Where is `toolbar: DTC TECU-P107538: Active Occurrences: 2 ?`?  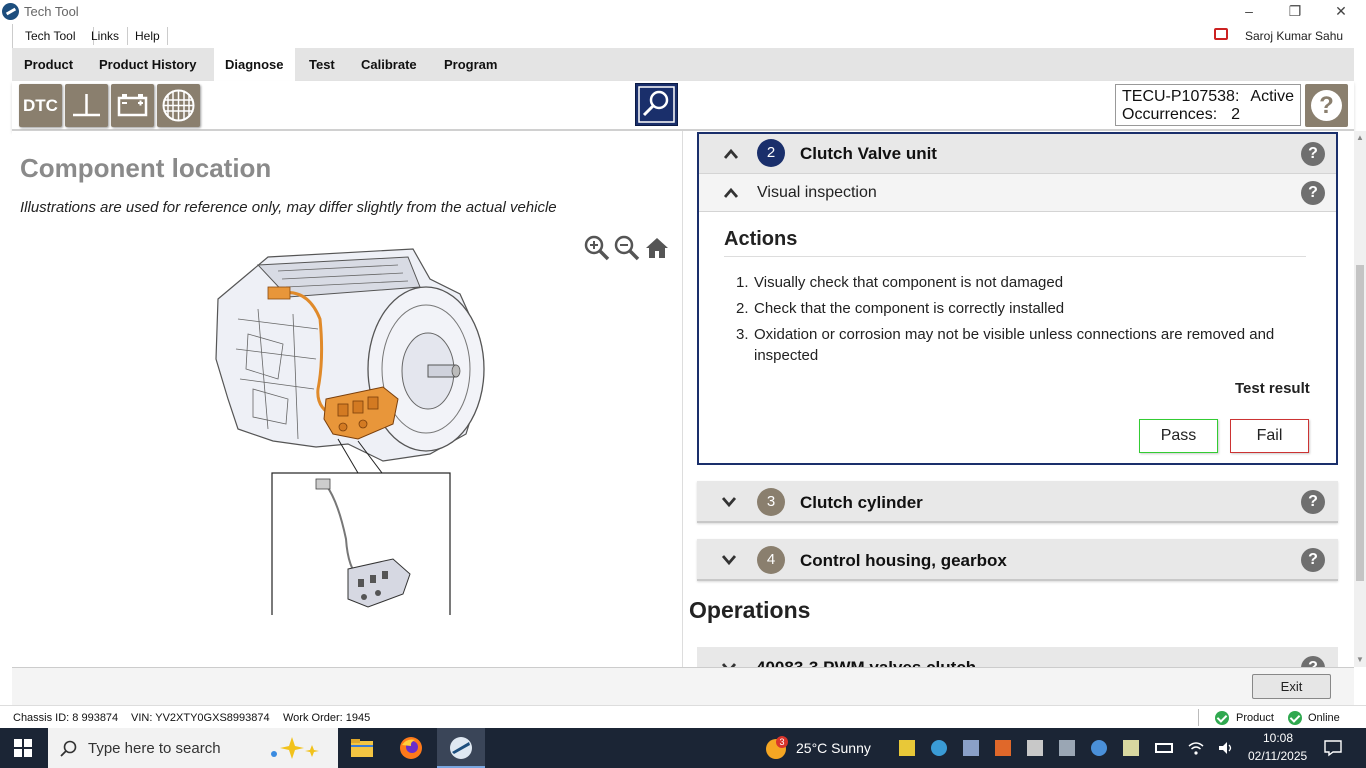 toolbar: DTC TECU-P107538: Active Occurrences: 2 ? is located at coordinates (683, 106).